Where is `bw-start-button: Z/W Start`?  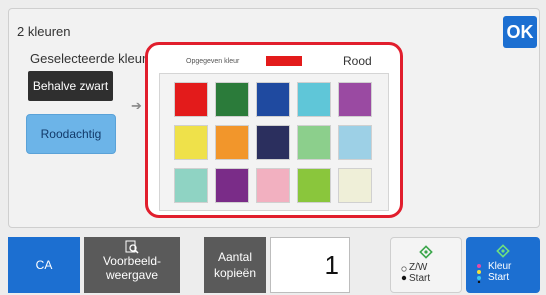 bw-start-button: Z/W Start is located at coordinates (426, 265).